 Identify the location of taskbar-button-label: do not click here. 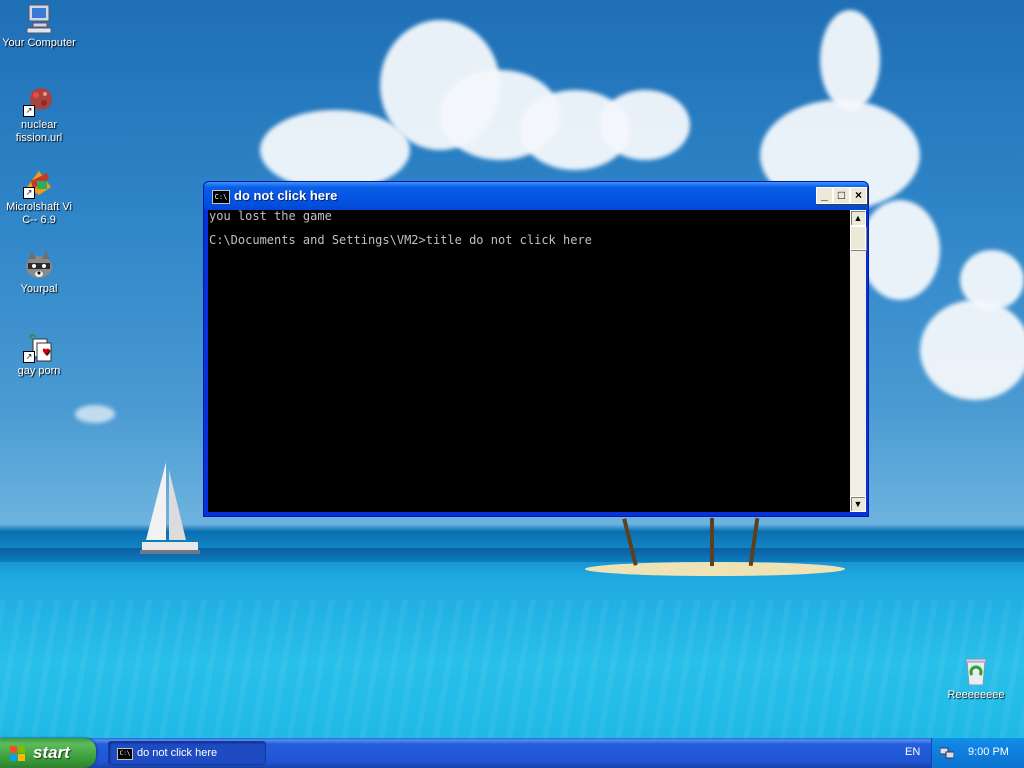
(177, 753).